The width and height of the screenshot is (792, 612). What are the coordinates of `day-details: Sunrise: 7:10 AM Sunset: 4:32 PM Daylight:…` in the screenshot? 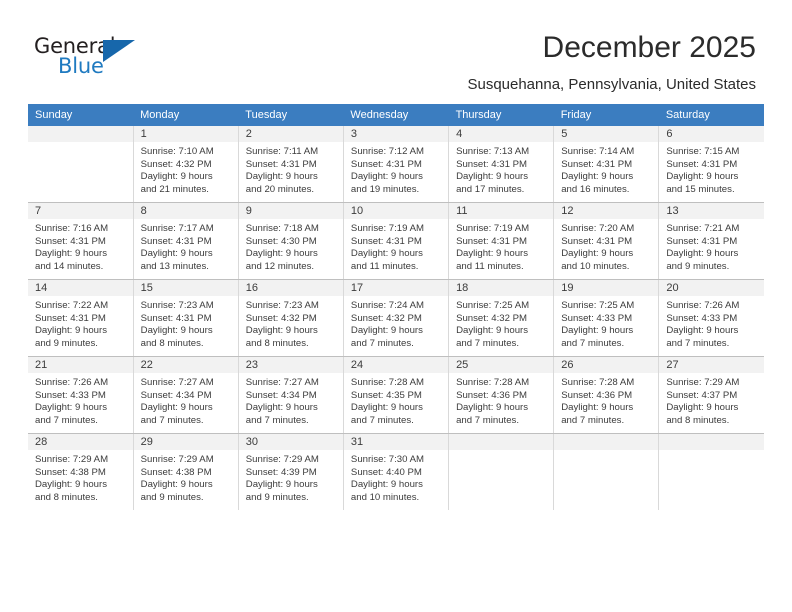 It's located at (186, 169).